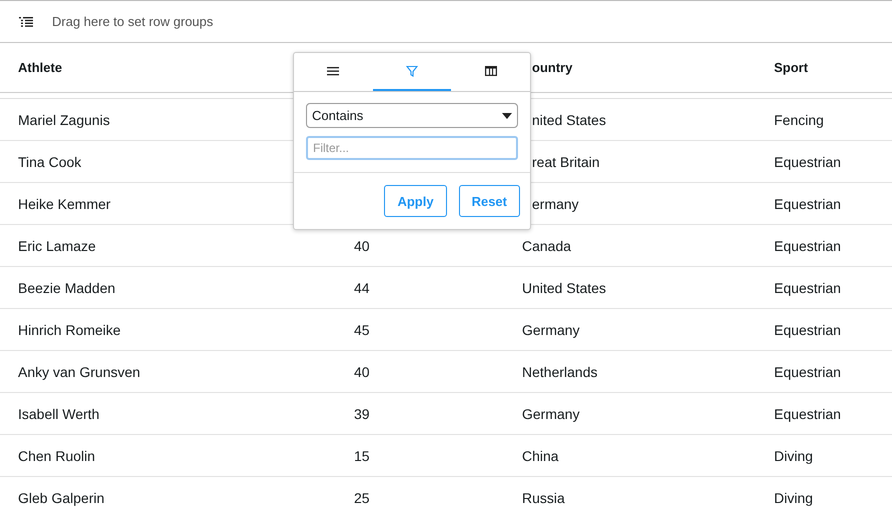 The image size is (892, 518). I want to click on table-cell-text: 44, so click(362, 288).